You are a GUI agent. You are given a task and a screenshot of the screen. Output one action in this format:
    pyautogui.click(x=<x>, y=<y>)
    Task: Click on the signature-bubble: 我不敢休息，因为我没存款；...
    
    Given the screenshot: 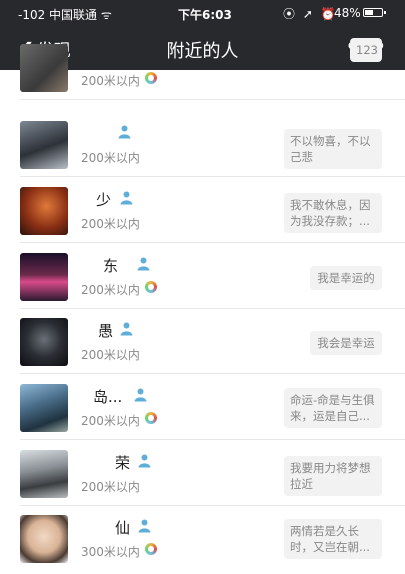 What is the action you would take?
    pyautogui.click(x=333, y=213)
    